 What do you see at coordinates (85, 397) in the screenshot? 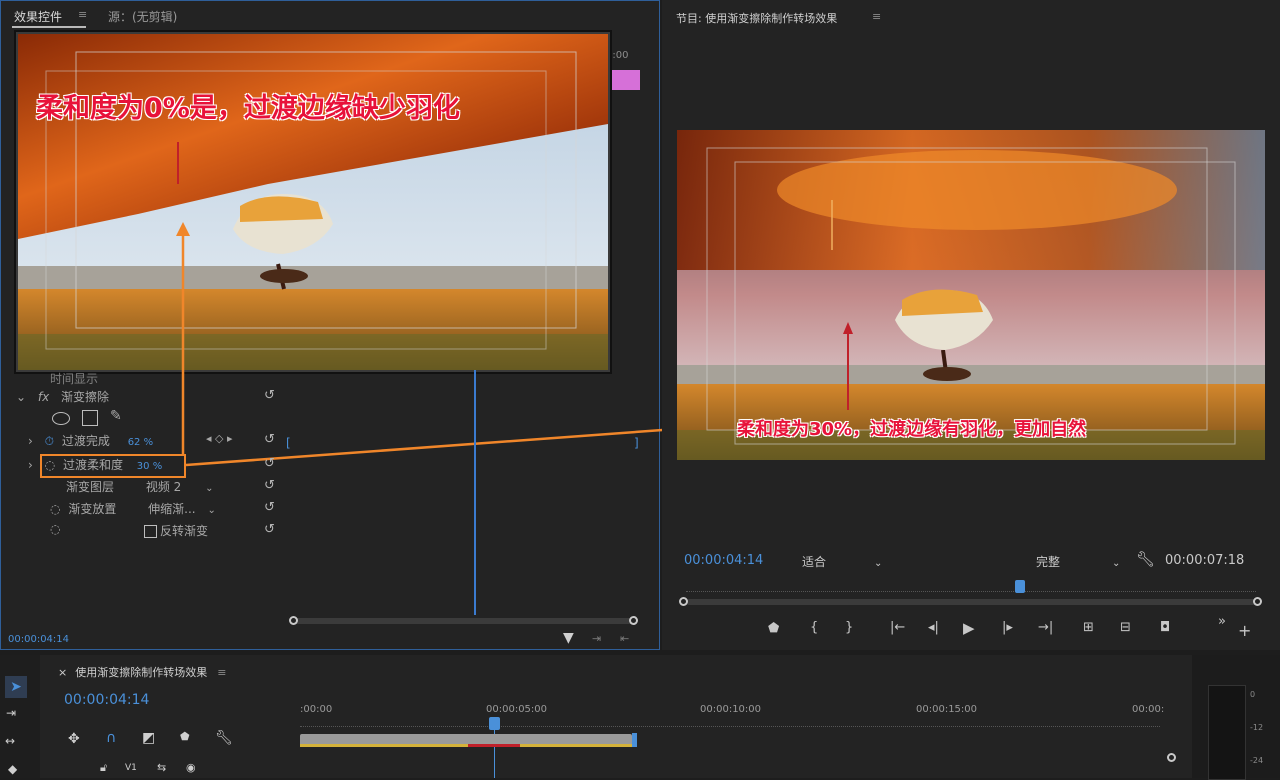
I see `effect-name: 渐变擦除` at bounding box center [85, 397].